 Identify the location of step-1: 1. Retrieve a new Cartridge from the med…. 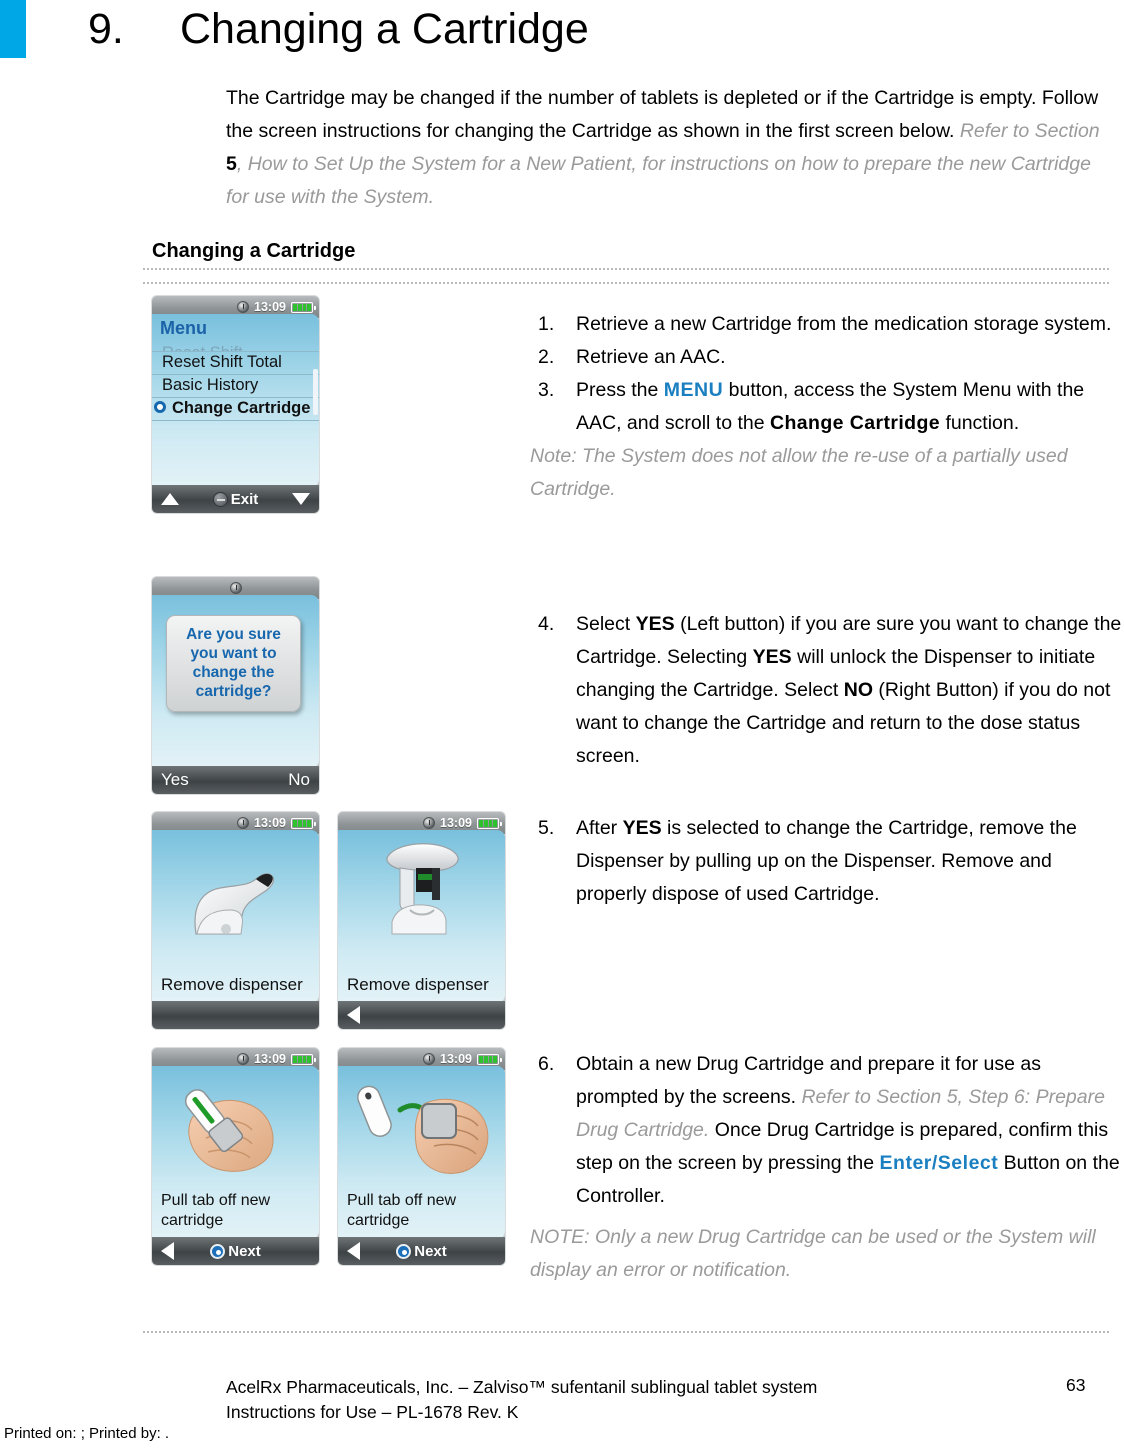
(826, 324).